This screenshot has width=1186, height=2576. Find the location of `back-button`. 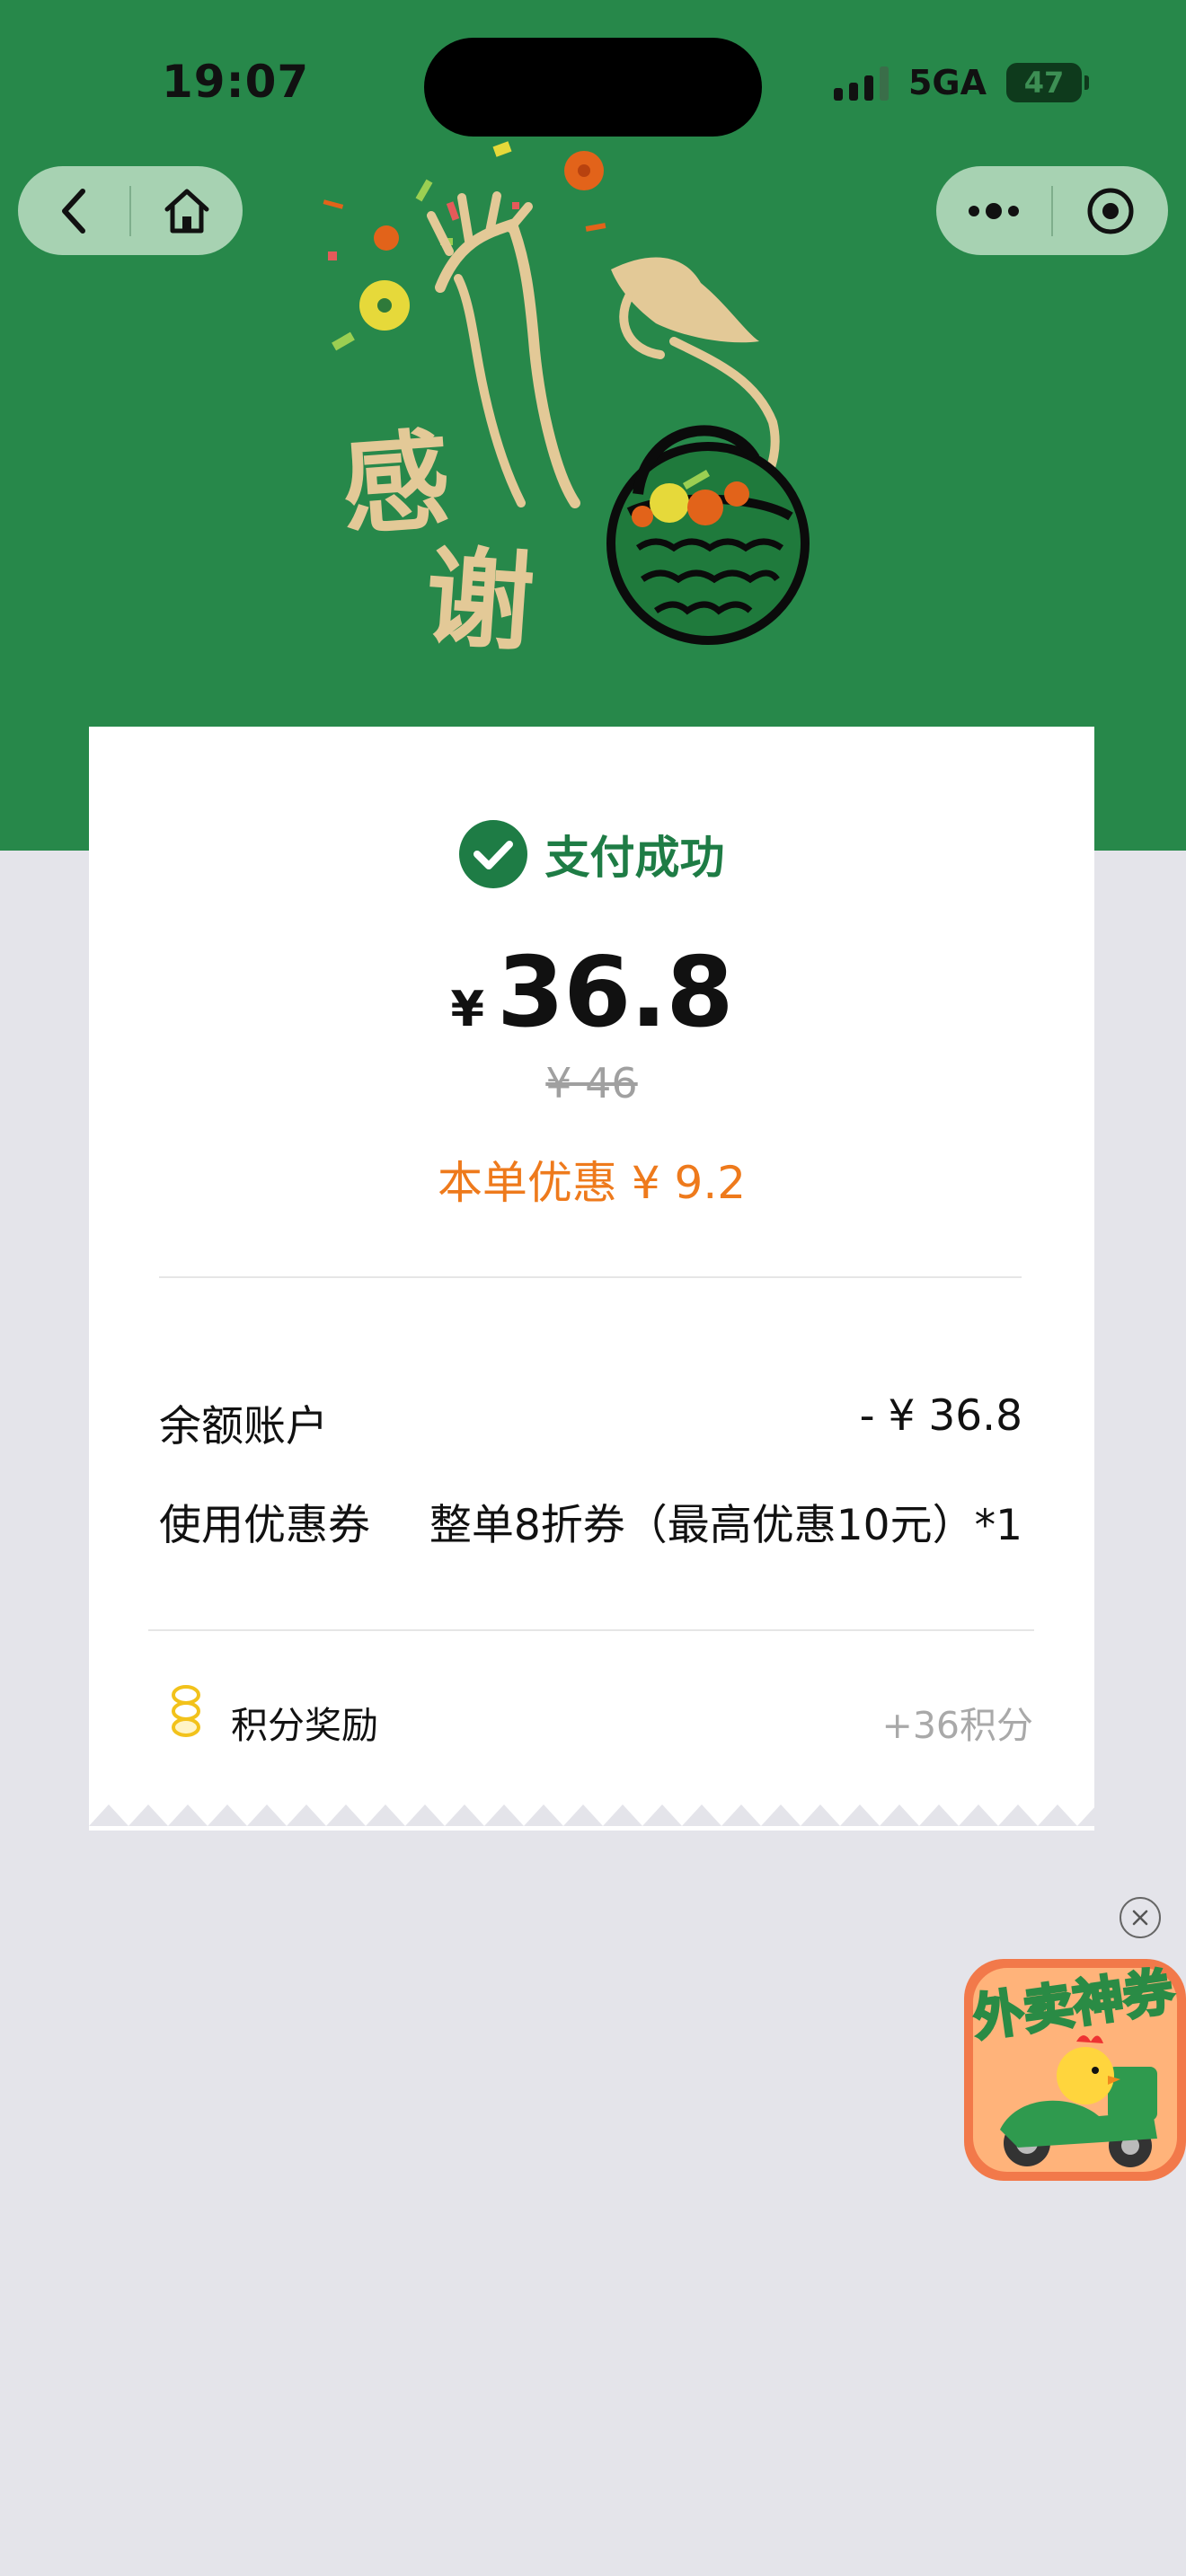

back-button is located at coordinates (73, 210).